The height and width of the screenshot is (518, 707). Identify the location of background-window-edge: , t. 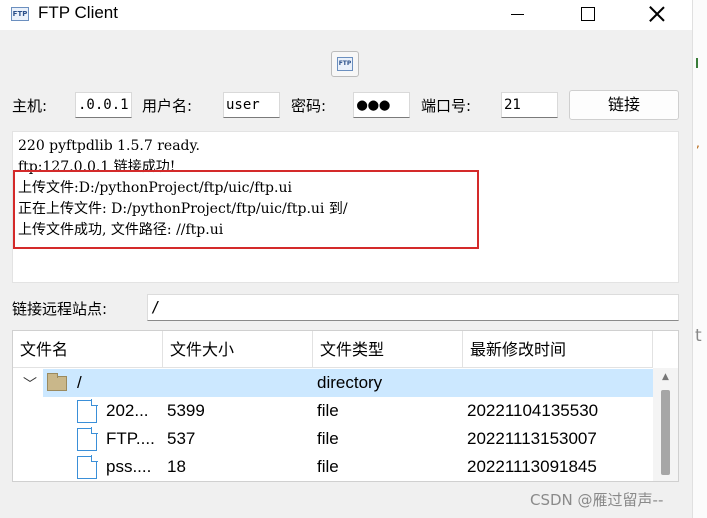
(699, 259).